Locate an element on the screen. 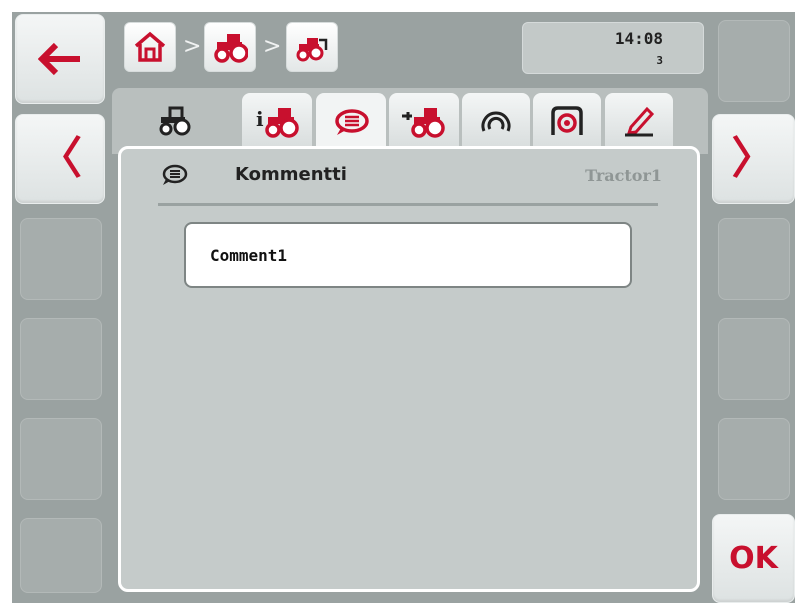 This screenshot has height=603, width=795. list-item: Comment1 is located at coordinates (408, 255).